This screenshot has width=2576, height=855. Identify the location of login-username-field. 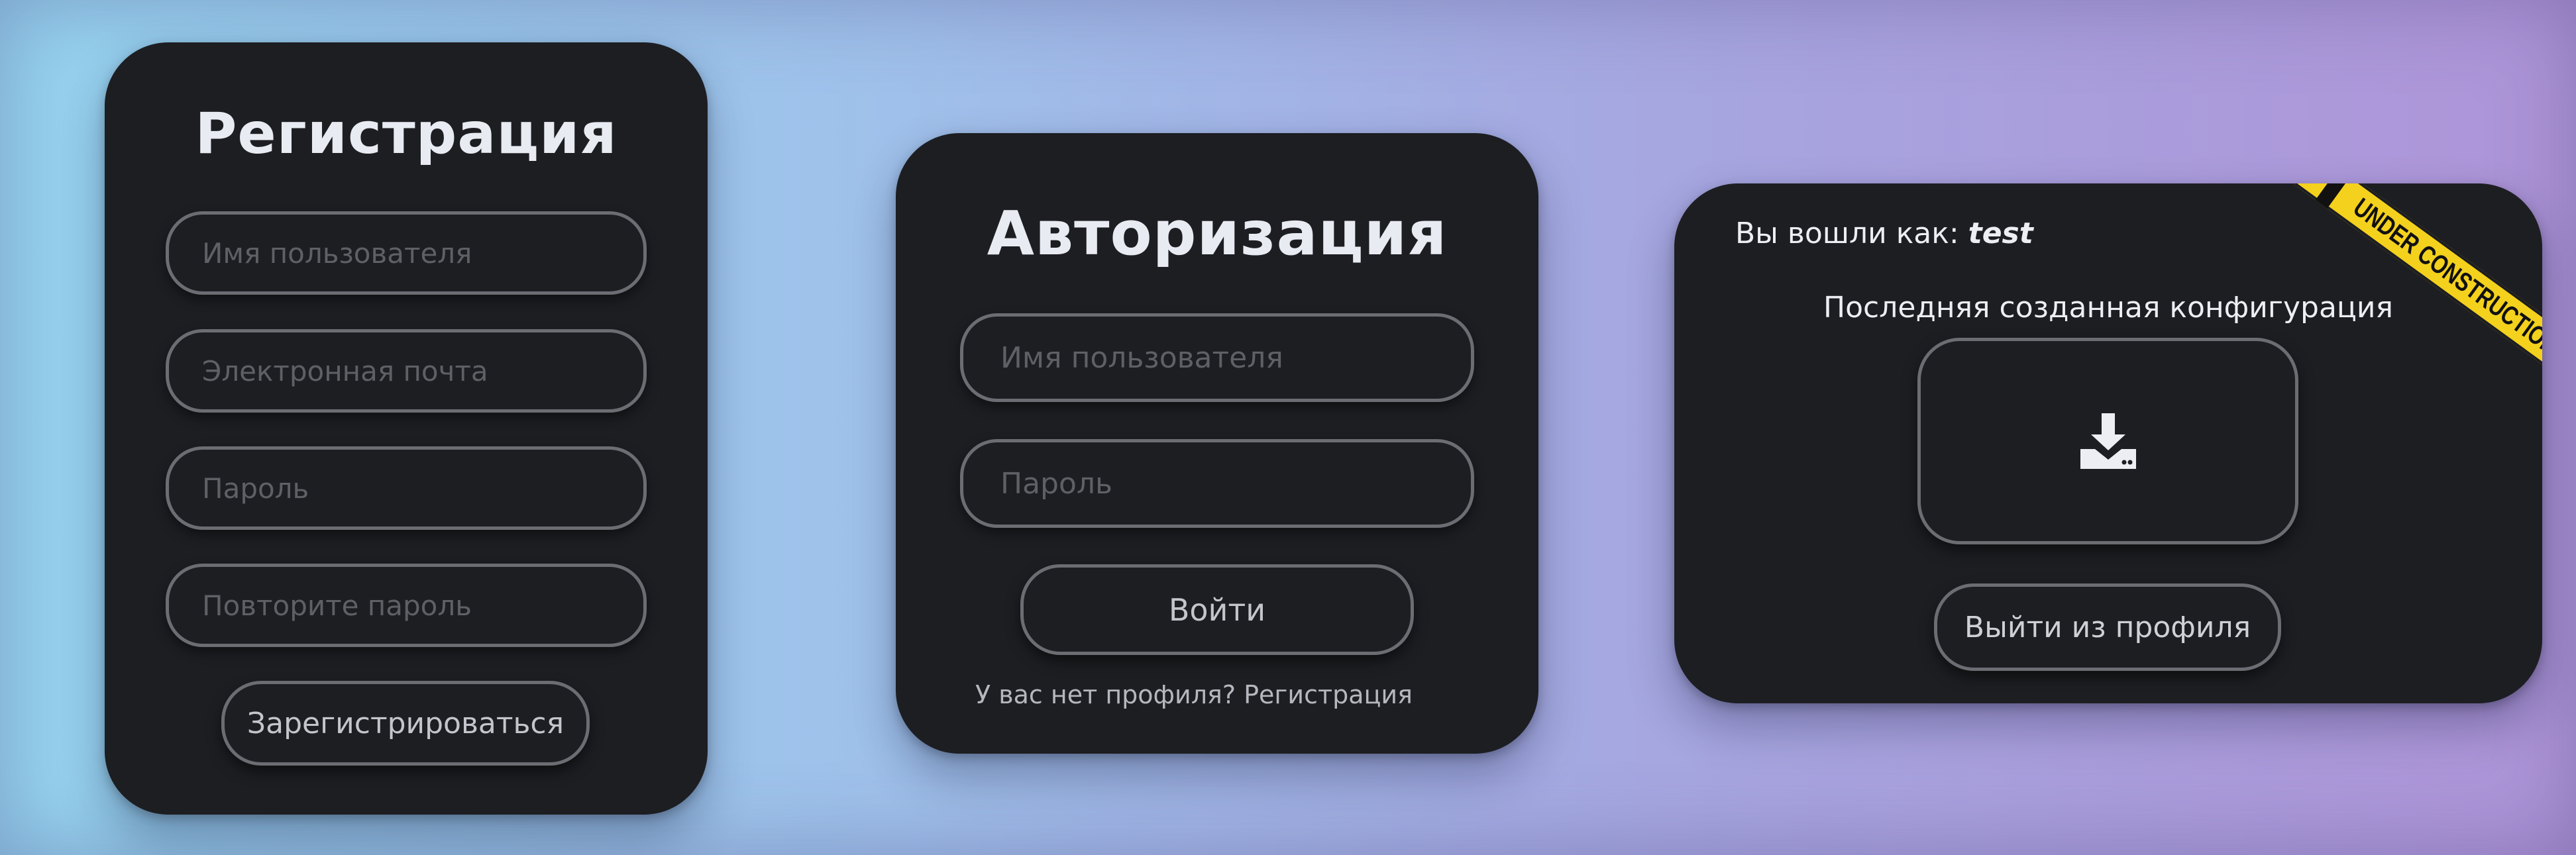
(1217, 357).